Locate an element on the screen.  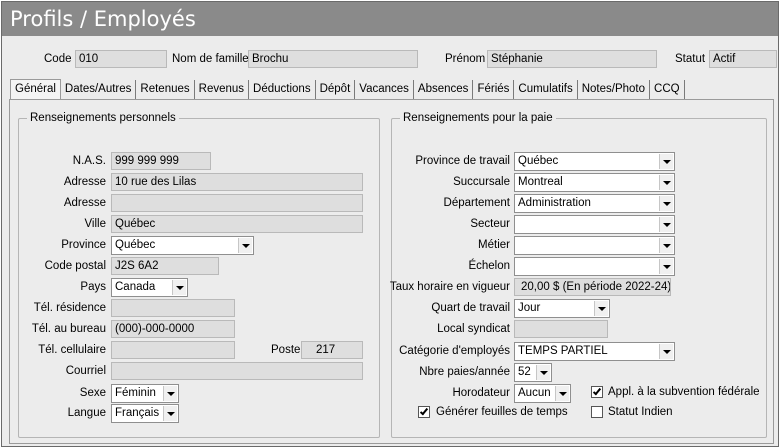
courriel-field is located at coordinates (237, 371).